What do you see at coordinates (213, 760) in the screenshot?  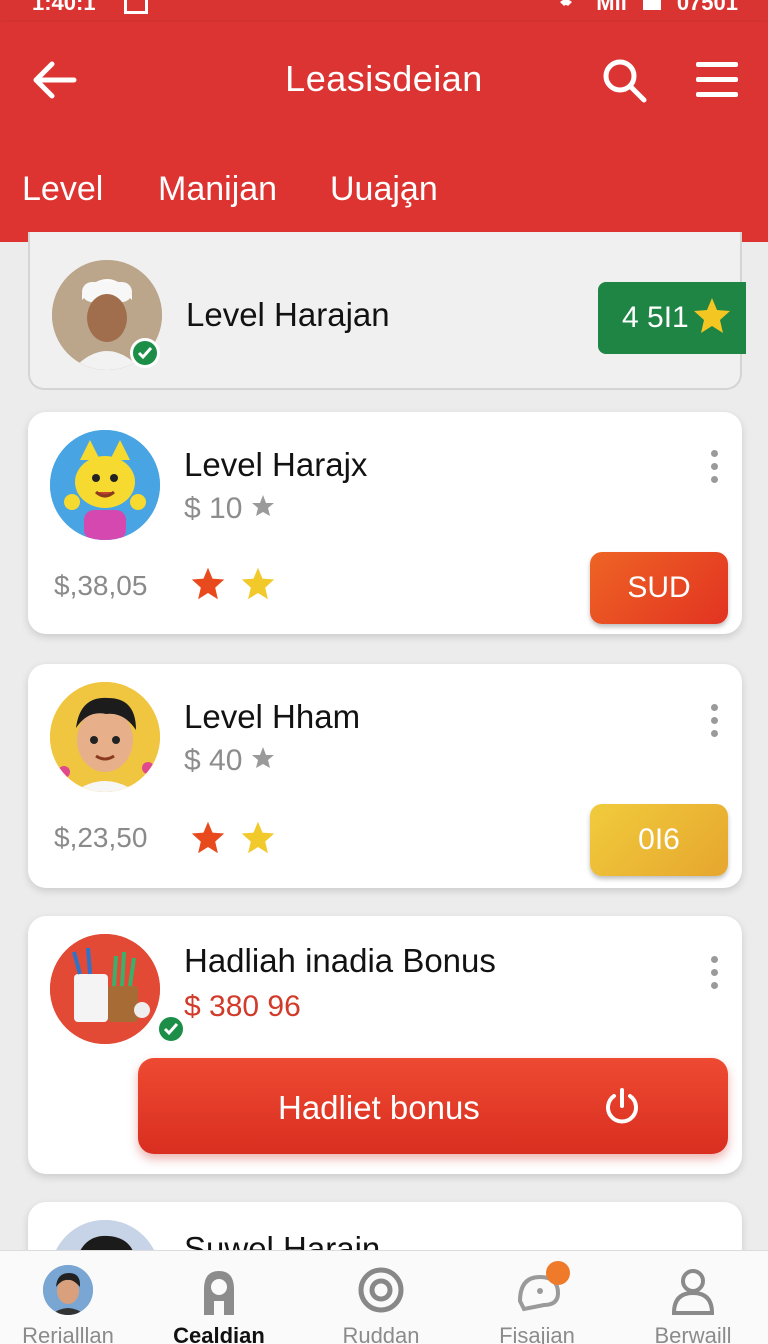 I see `subtitle-value: $ 40` at bounding box center [213, 760].